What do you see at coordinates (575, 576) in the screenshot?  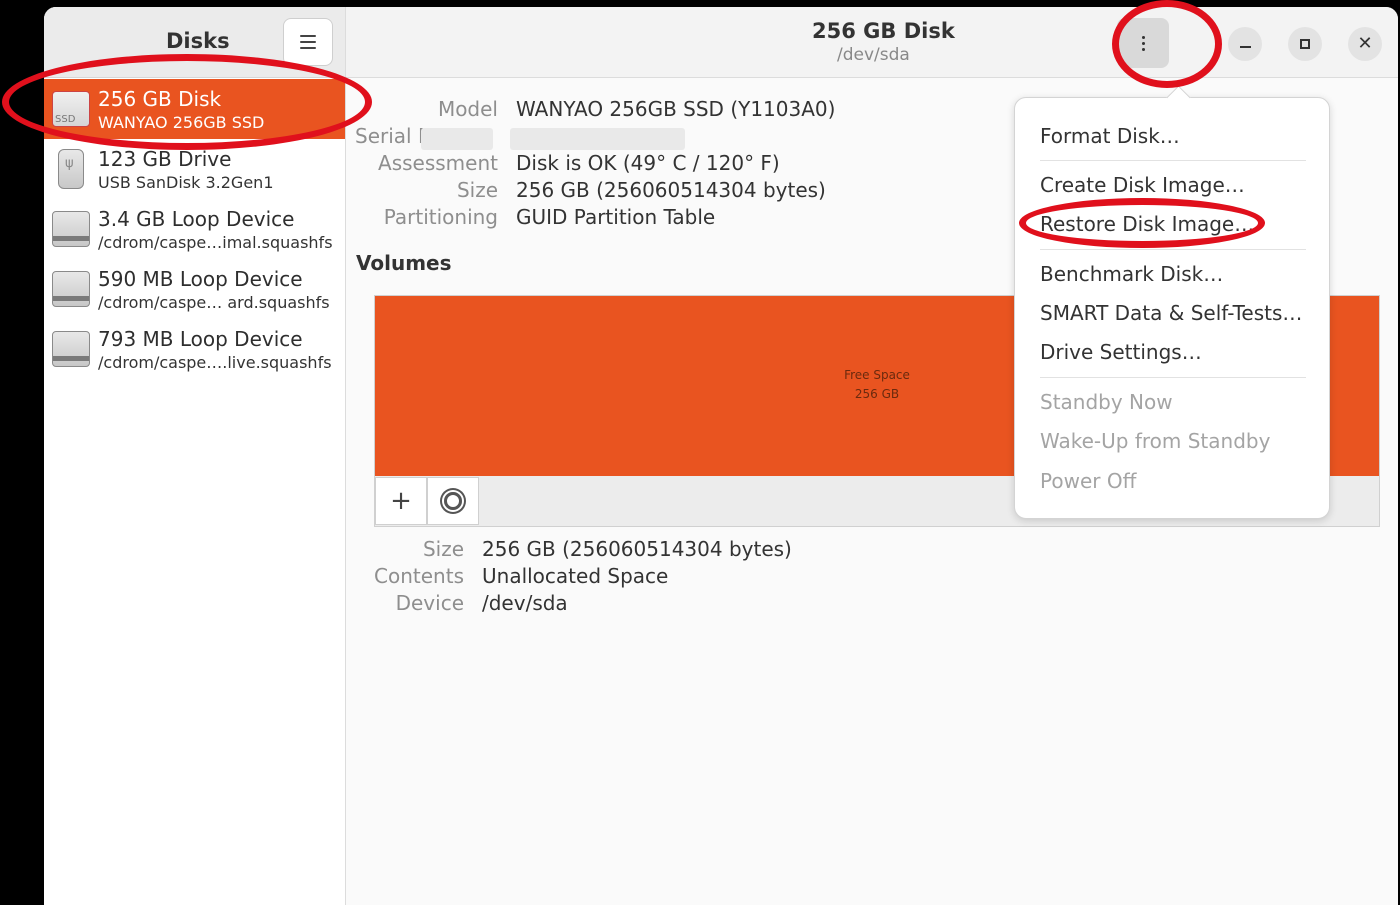 I see `volume-contents-value: Unallocated Space` at bounding box center [575, 576].